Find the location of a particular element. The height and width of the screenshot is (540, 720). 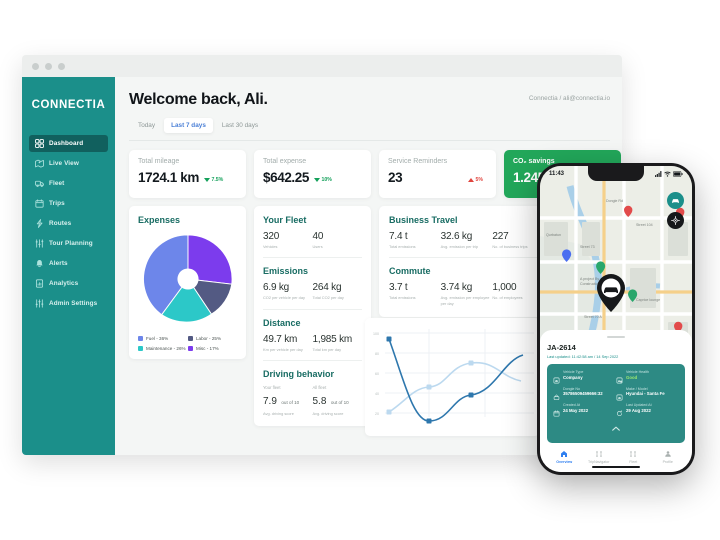

fab-locate-button is located at coordinates (675, 220).